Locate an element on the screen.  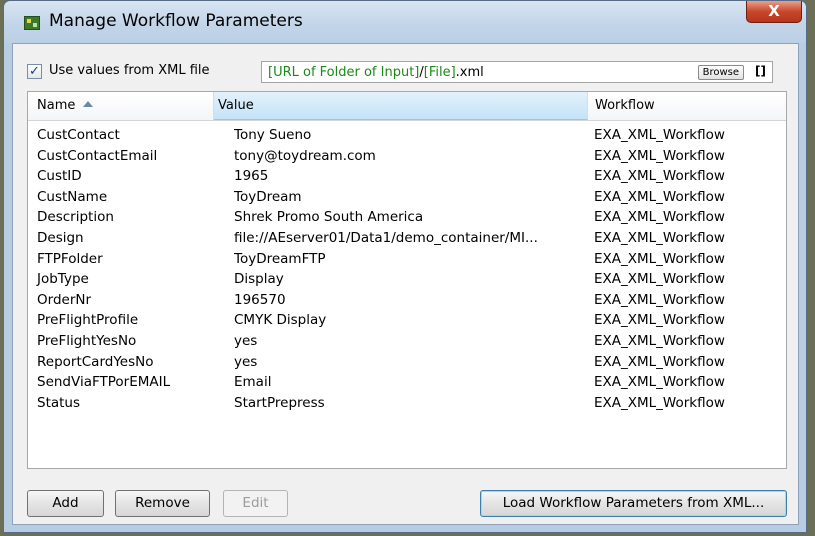
table-row: CustContact Tony Sueno EXA_XML_Workflow is located at coordinates (407, 135).